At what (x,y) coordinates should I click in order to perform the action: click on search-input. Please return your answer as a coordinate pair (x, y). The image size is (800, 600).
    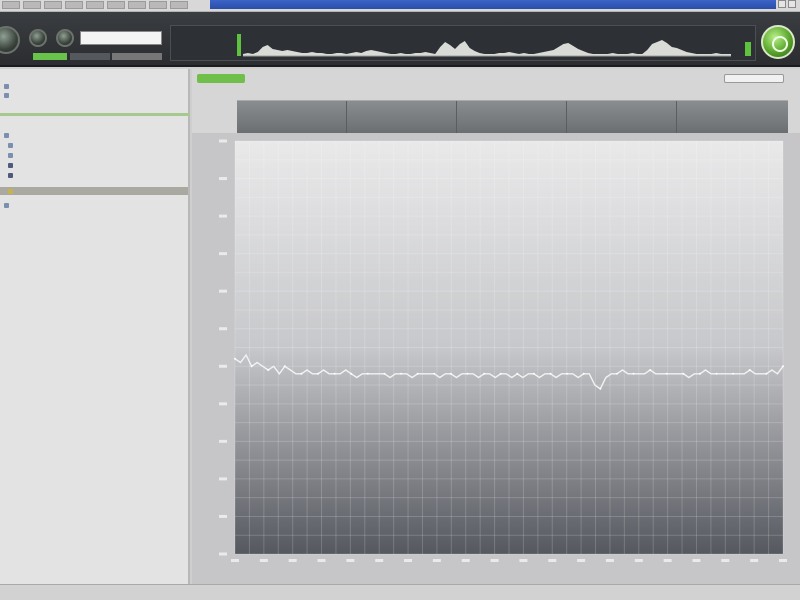
    Looking at the image, I should click on (121, 38).